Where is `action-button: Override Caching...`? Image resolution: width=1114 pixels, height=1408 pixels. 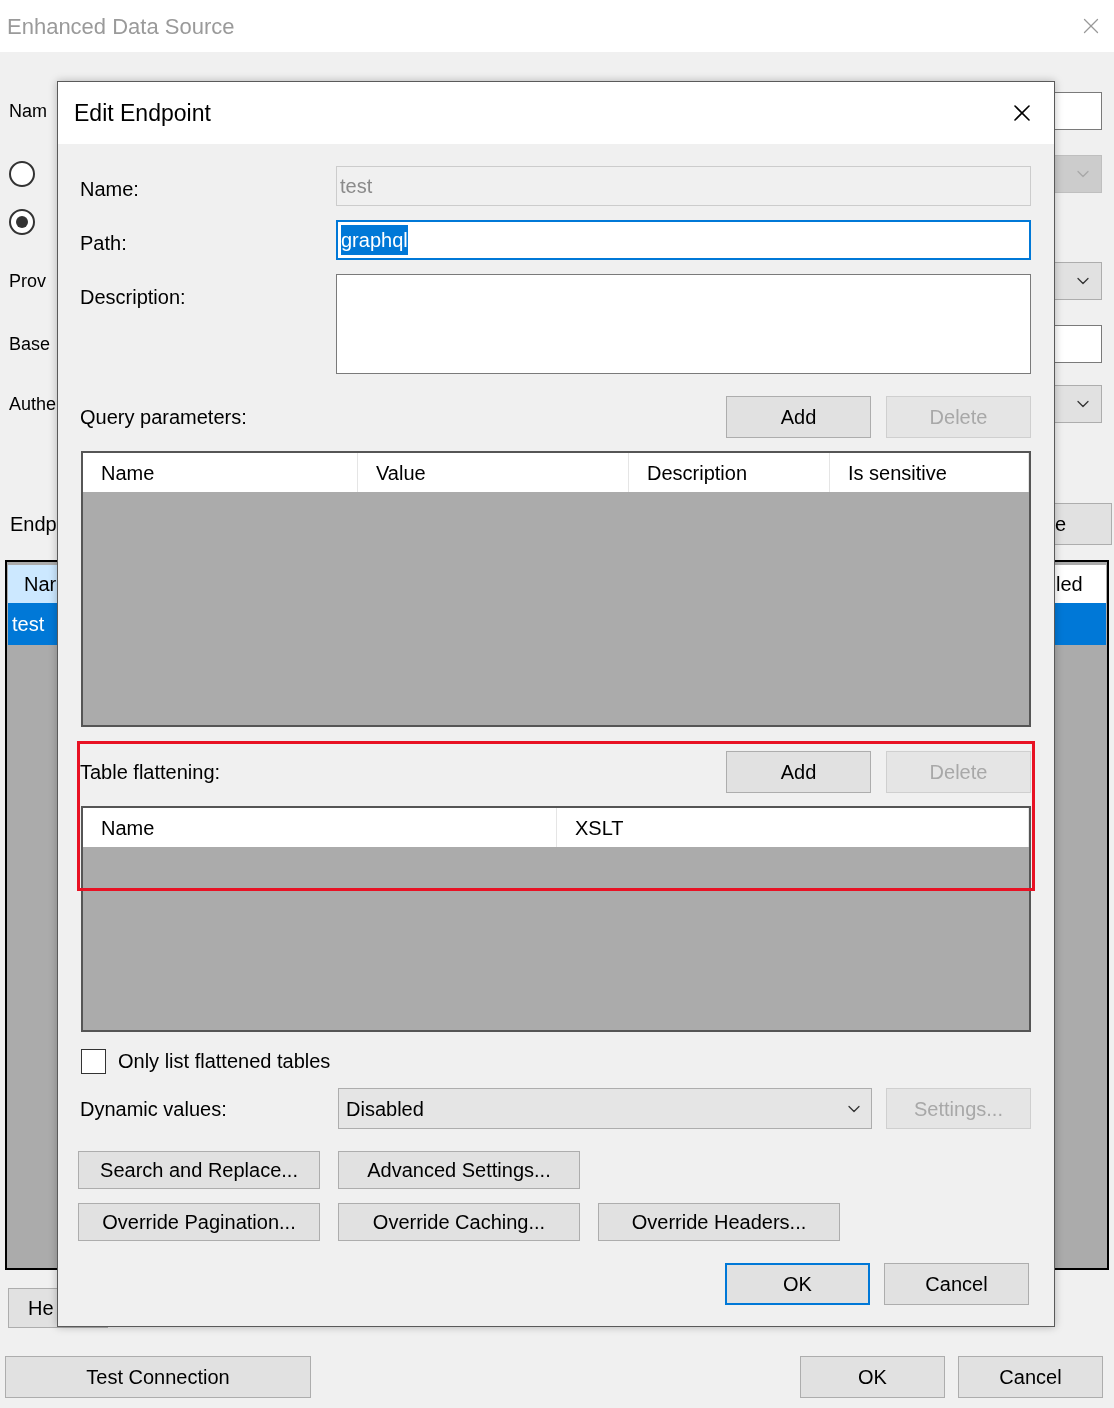
action-button: Override Caching... is located at coordinates (459, 1222).